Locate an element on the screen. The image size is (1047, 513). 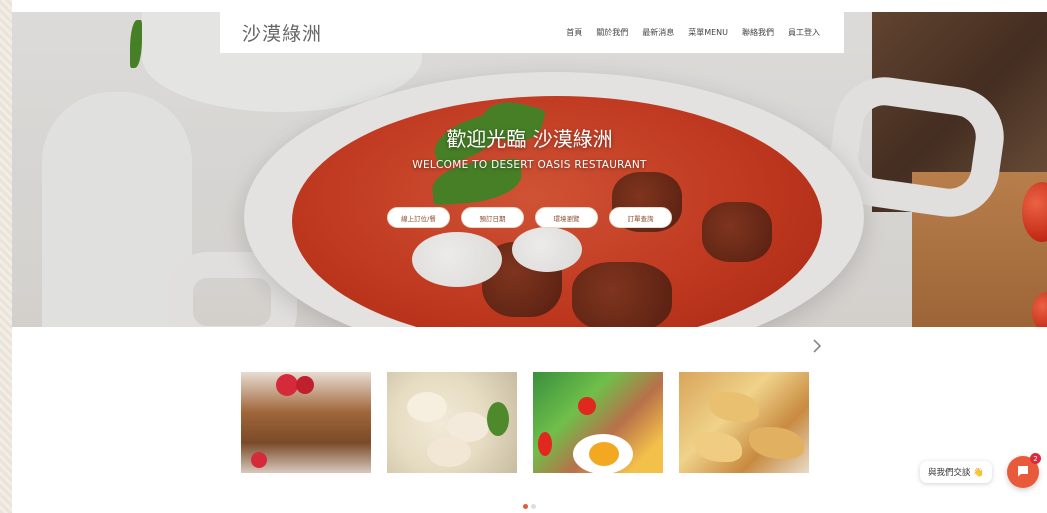
online-booking-button: 線上訂位/餐 is located at coordinates (418, 217).